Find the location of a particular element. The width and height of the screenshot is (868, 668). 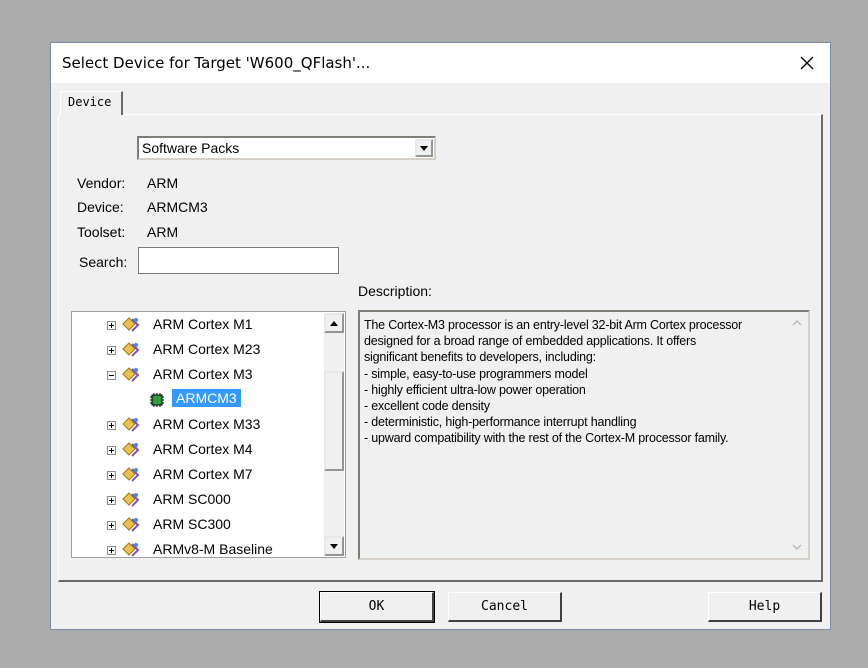

tree-item: ARM Cortex M33 is located at coordinates (198, 425).